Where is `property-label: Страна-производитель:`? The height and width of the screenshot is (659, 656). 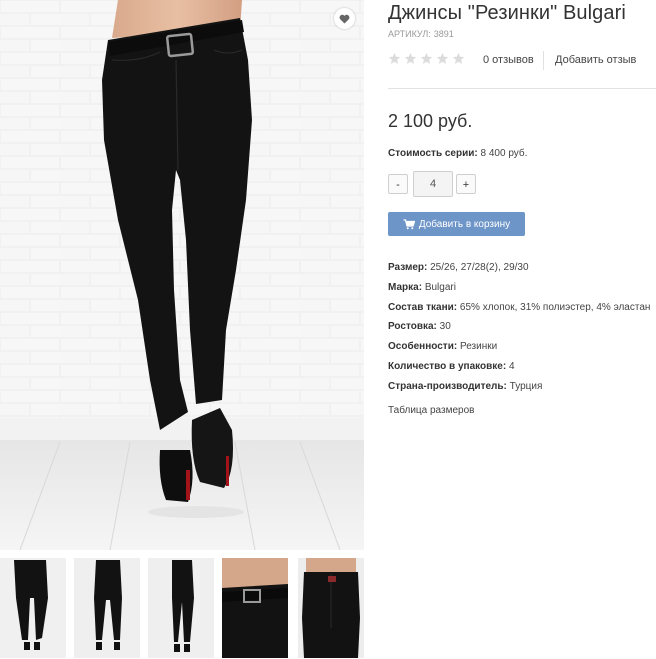
property-label: Страна-производитель: is located at coordinates (447, 386).